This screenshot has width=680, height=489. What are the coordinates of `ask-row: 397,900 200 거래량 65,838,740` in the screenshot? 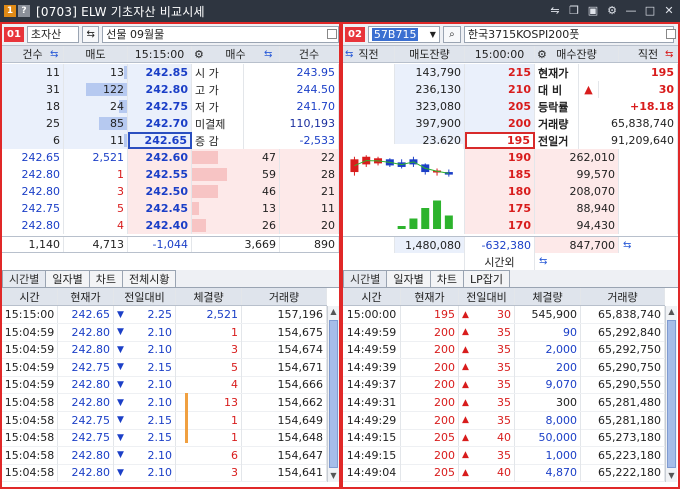 It's located at (510, 123).